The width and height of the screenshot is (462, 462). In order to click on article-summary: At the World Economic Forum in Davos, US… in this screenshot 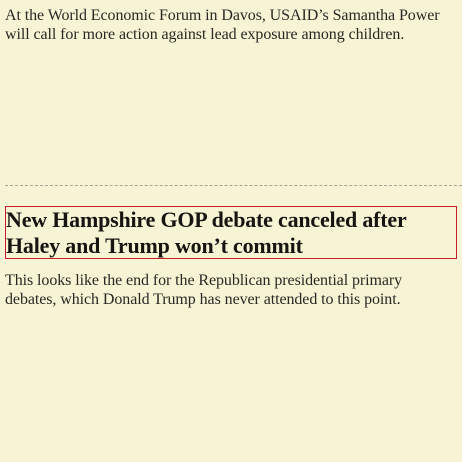, I will do `click(222, 25)`.